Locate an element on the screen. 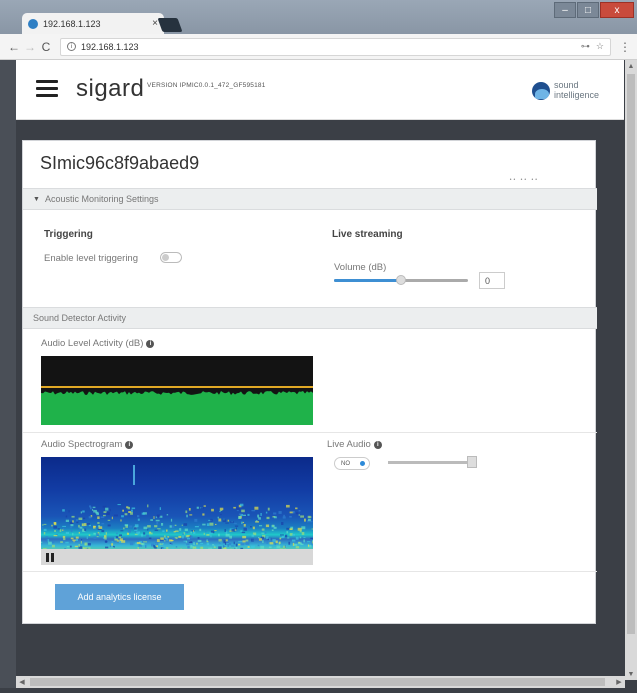 This screenshot has width=637, height=693. hamburger-menu-icon is located at coordinates (47, 89).